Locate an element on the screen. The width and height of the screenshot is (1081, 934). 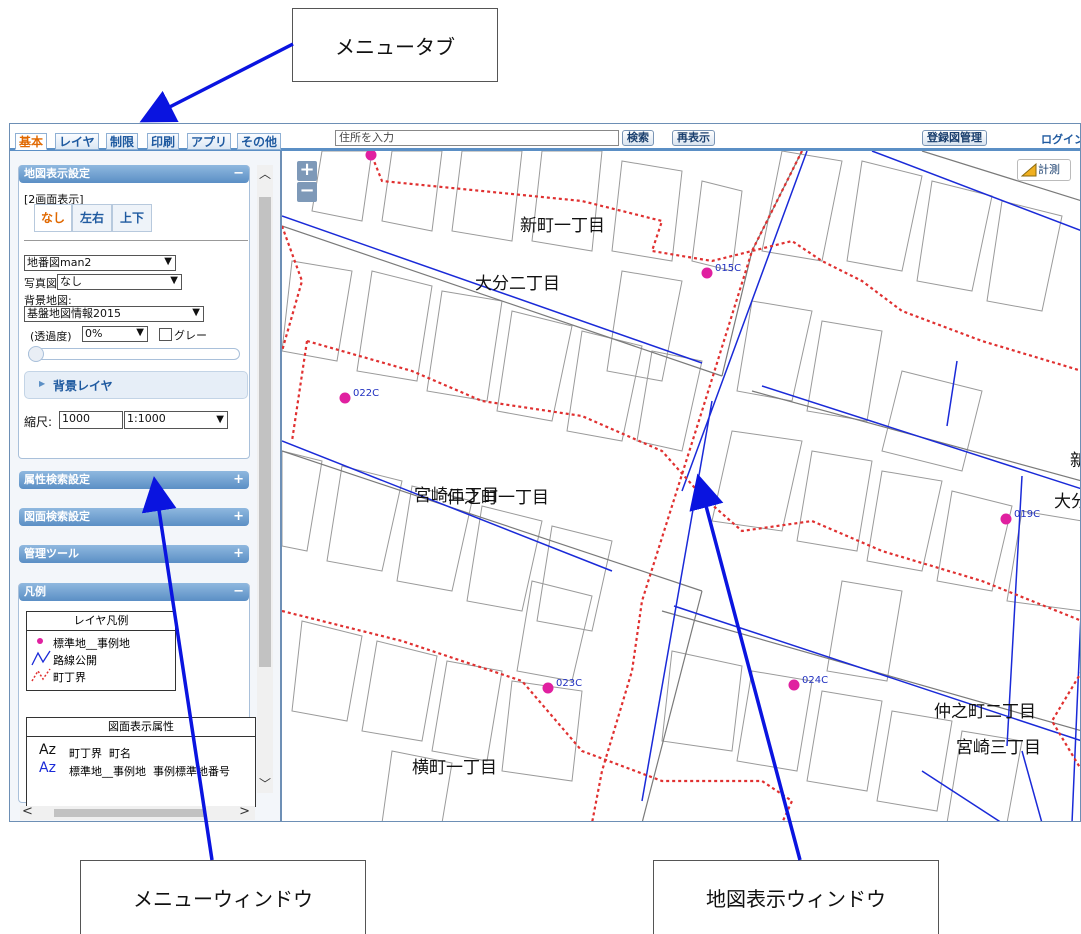
scroll-right-arrow: > is located at coordinates (244, 811).